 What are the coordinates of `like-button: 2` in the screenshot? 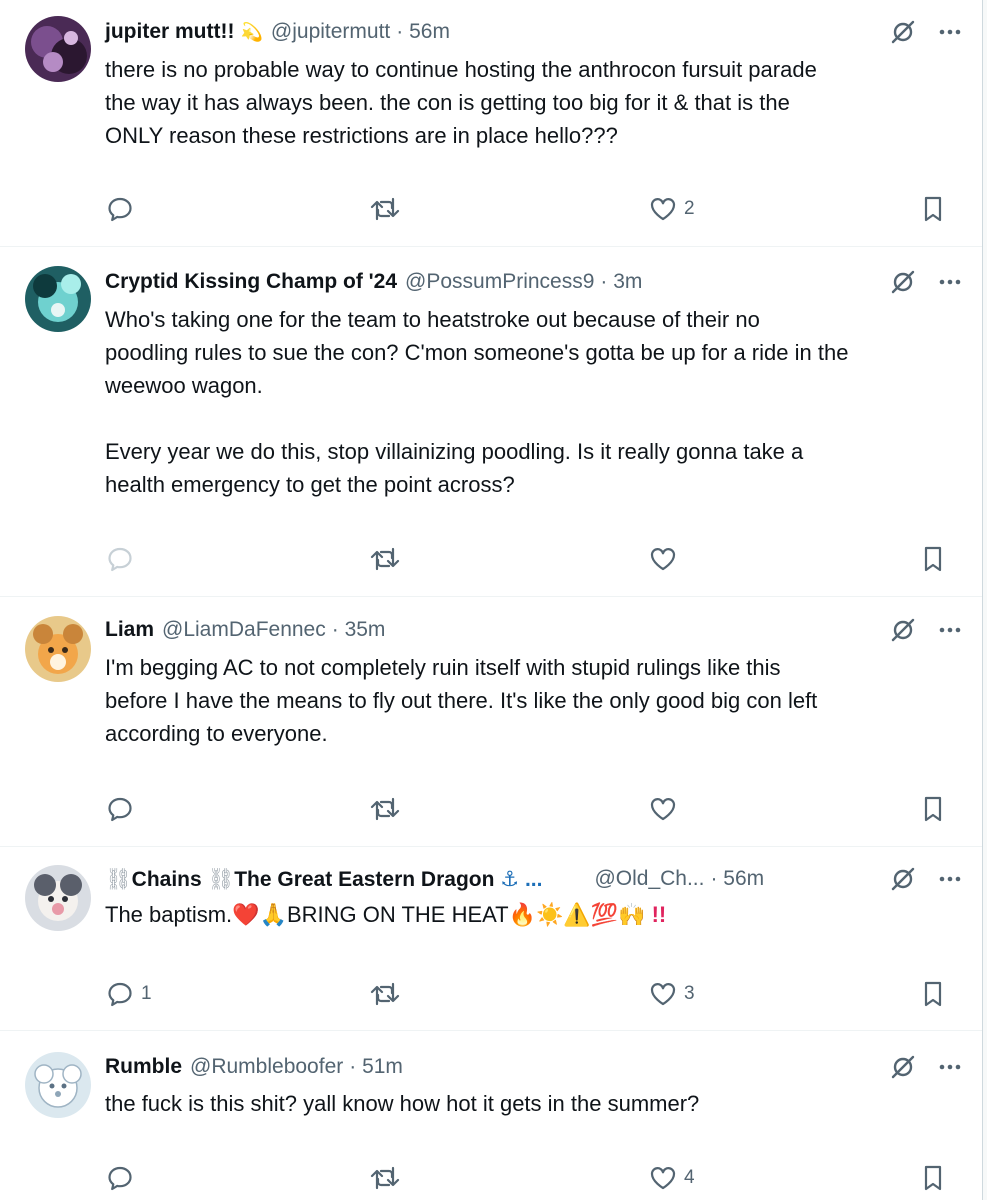 It's located at (671, 209).